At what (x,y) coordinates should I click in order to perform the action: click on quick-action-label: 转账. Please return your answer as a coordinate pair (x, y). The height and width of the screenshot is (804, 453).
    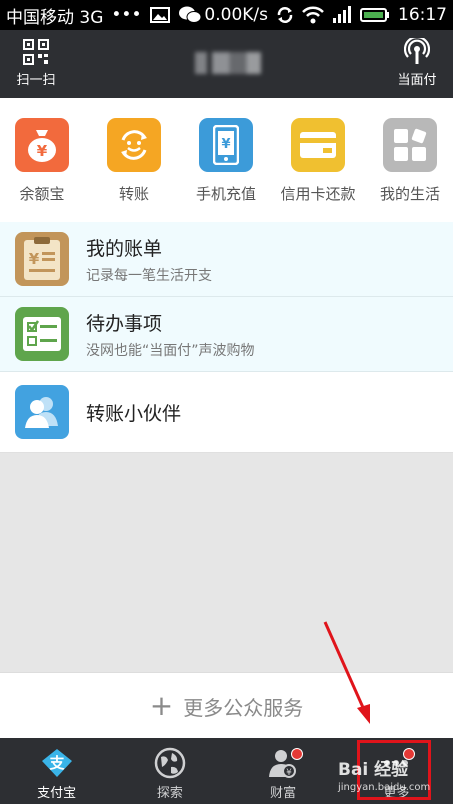
    Looking at the image, I should click on (133, 194).